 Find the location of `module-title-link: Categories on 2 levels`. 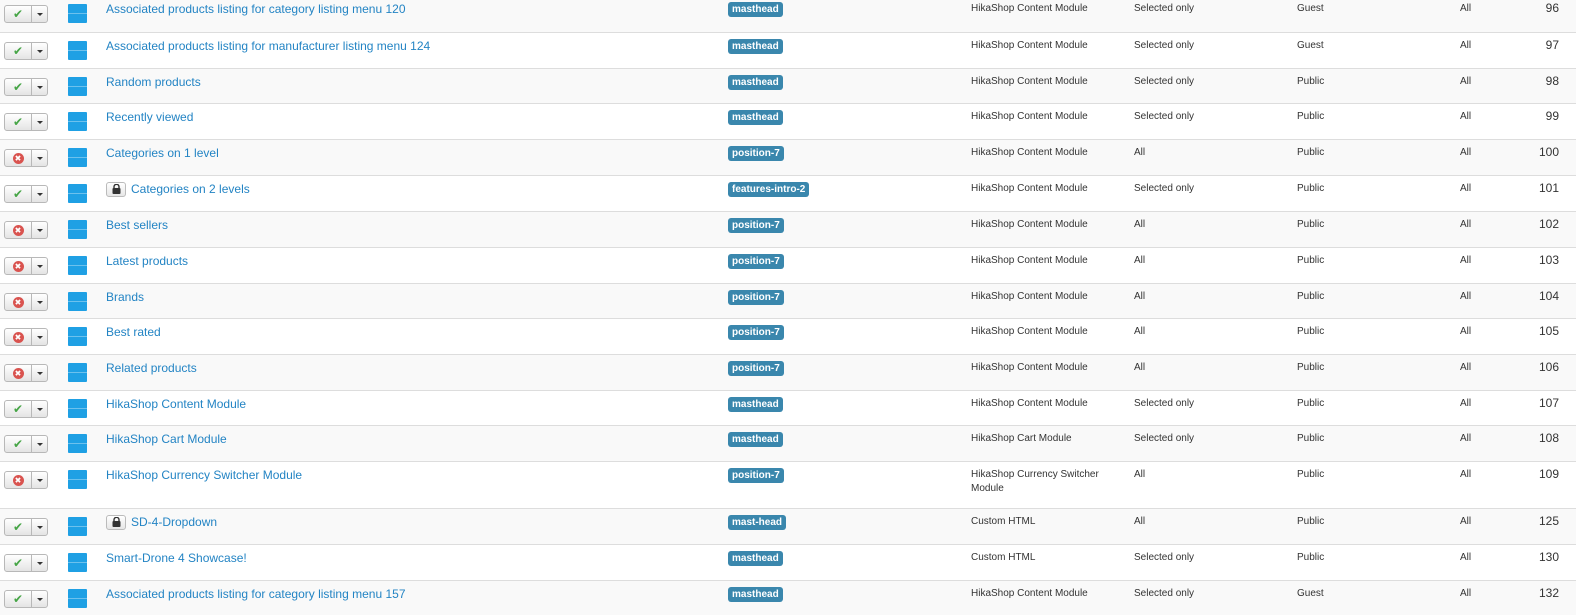

module-title-link: Categories on 2 levels is located at coordinates (190, 189).